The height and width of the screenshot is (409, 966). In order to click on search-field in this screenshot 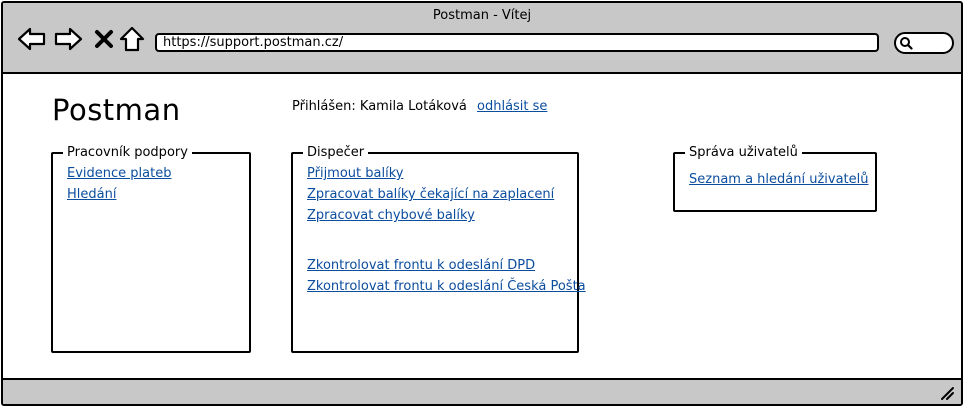, I will do `click(924, 43)`.